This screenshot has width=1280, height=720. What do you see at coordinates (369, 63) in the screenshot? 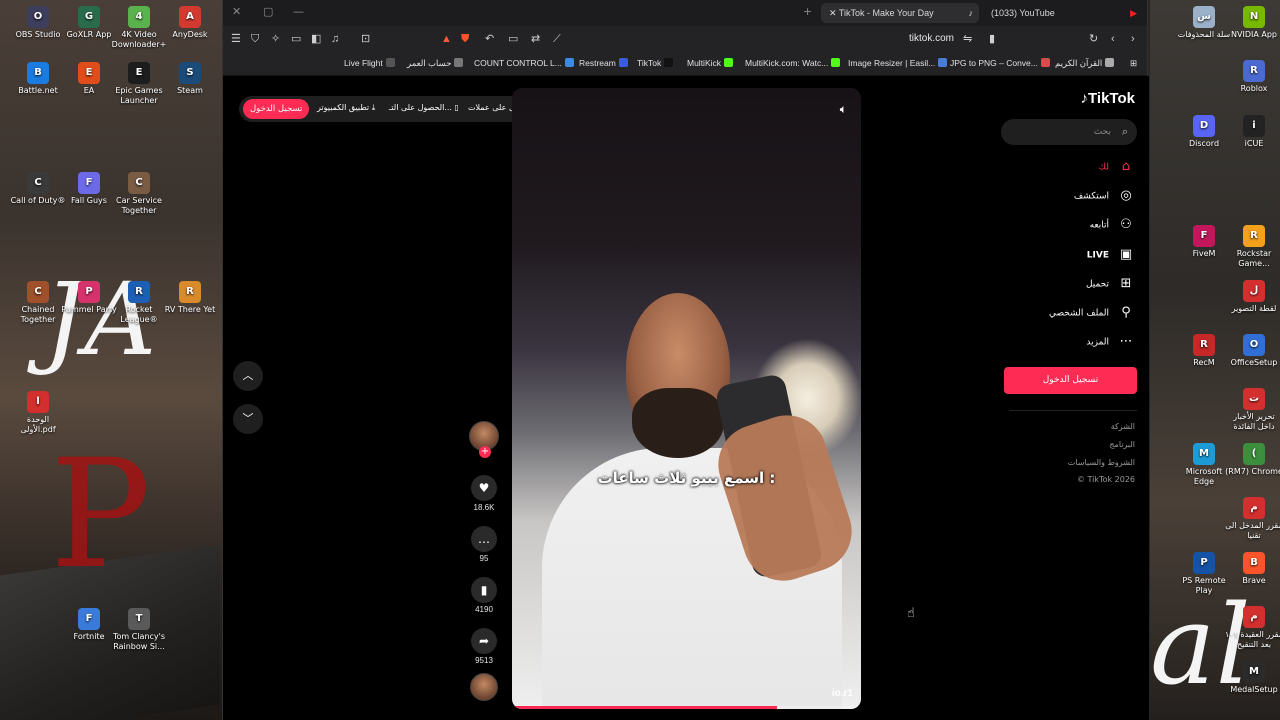
I see `bookmark-live-flight: Live Flight` at bounding box center [369, 63].